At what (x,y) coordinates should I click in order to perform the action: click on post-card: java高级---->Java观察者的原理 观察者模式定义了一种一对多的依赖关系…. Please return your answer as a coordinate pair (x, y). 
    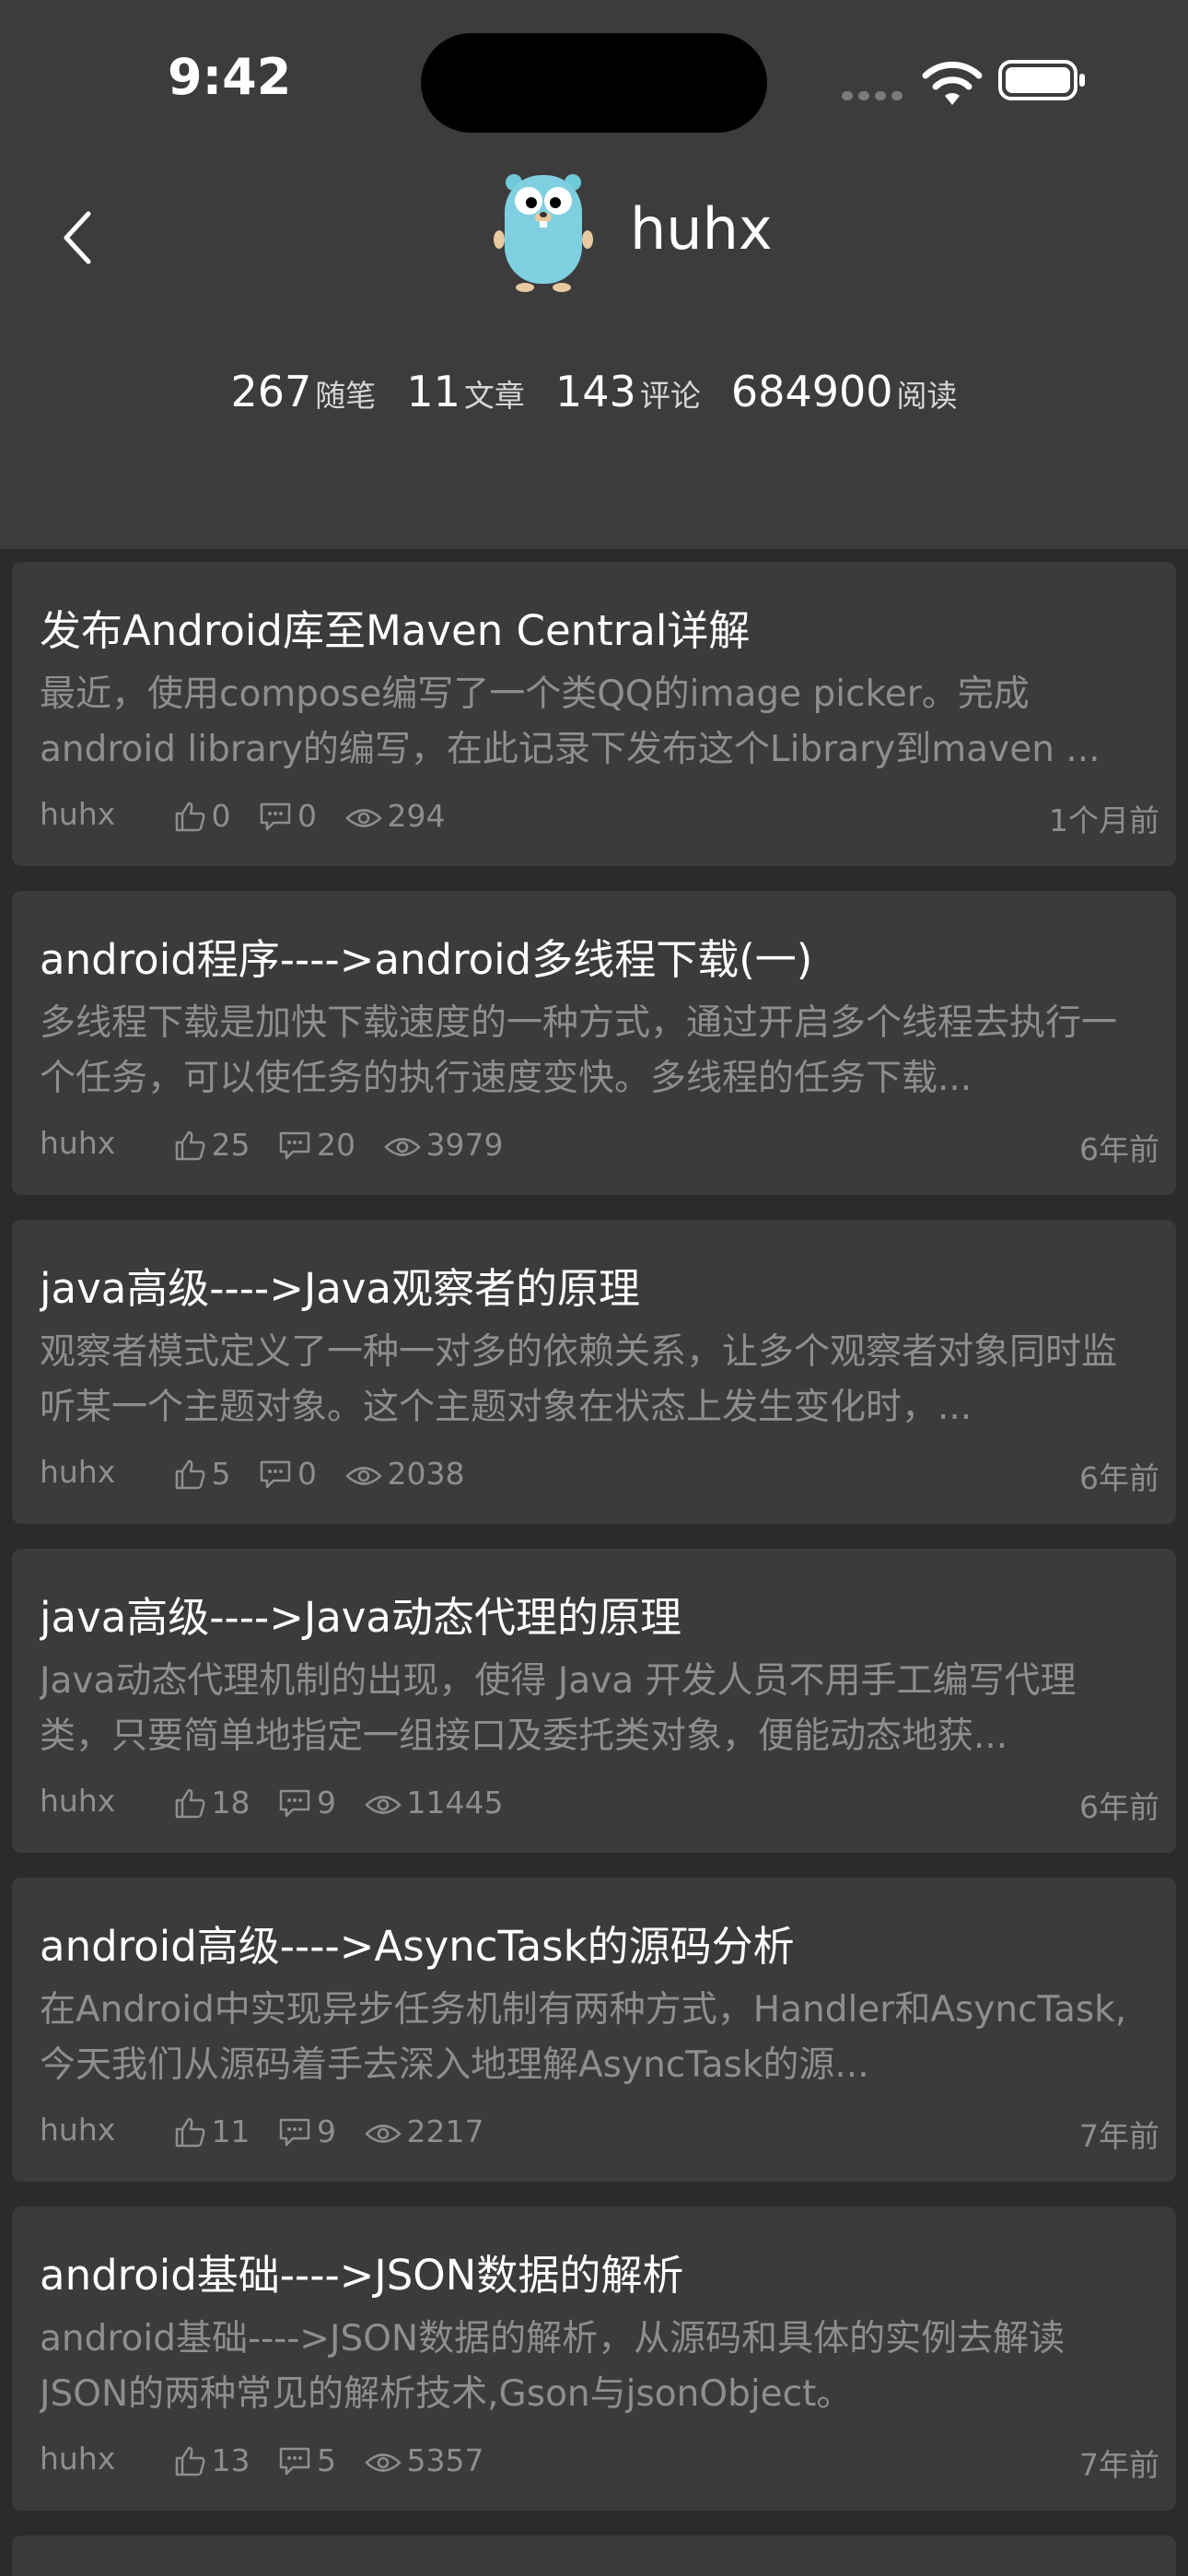
    Looking at the image, I should click on (594, 1372).